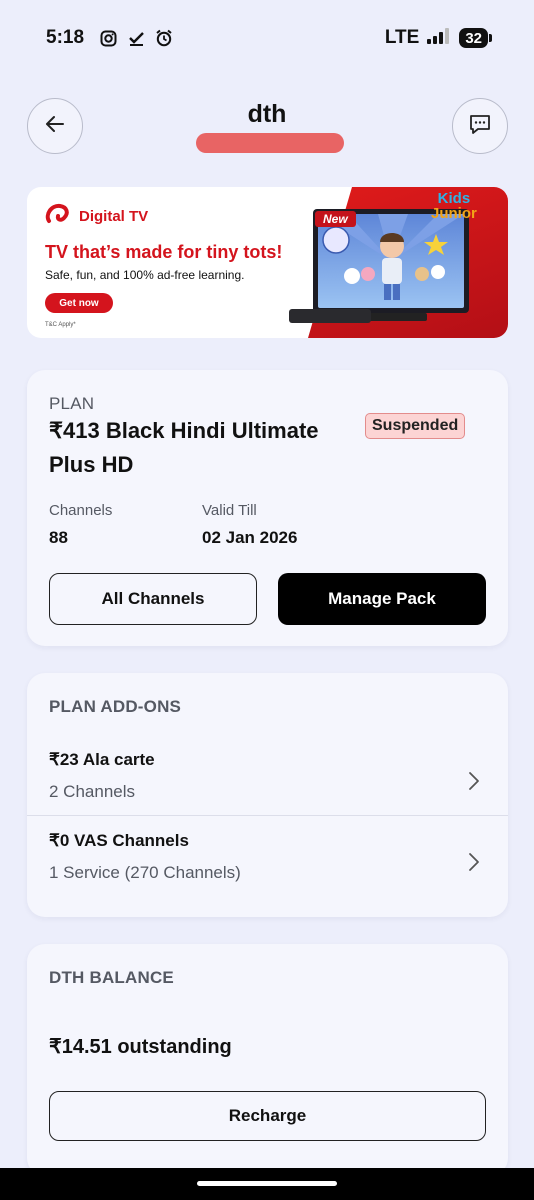 This screenshot has width=534, height=1200. I want to click on instagram-icon, so click(108, 38).